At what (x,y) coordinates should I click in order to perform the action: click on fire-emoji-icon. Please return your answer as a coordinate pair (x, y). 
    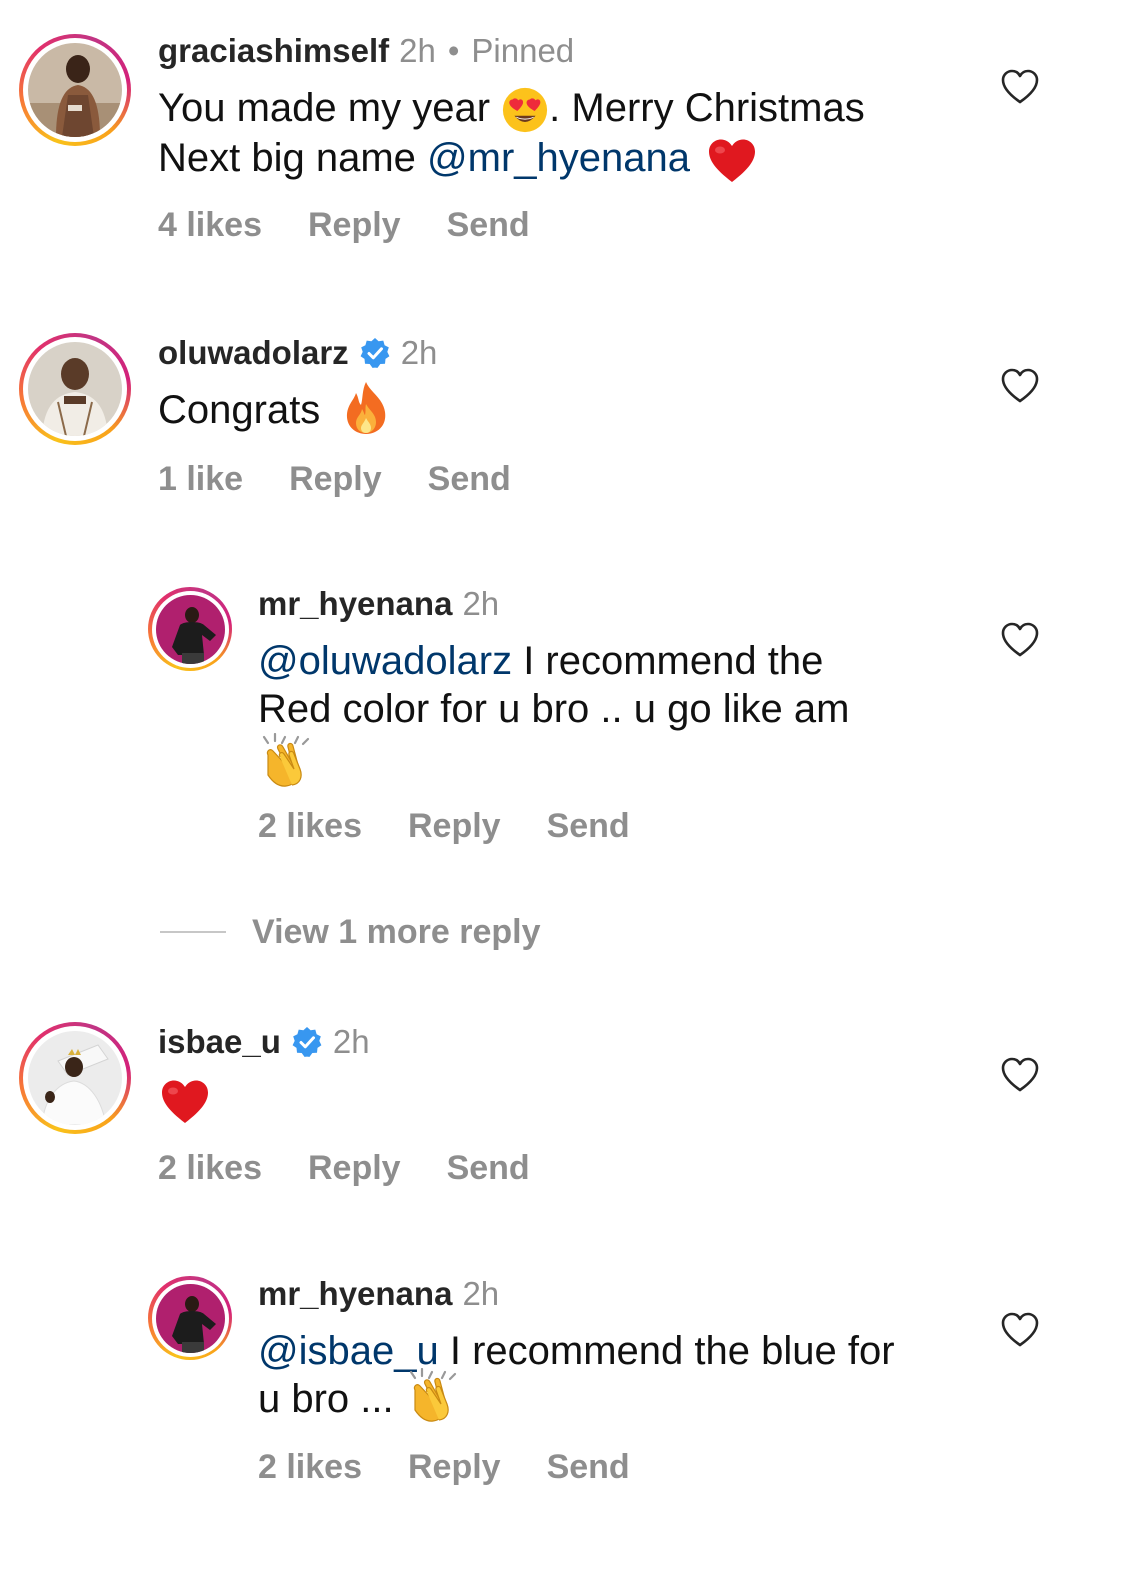
    Looking at the image, I should click on (366, 408).